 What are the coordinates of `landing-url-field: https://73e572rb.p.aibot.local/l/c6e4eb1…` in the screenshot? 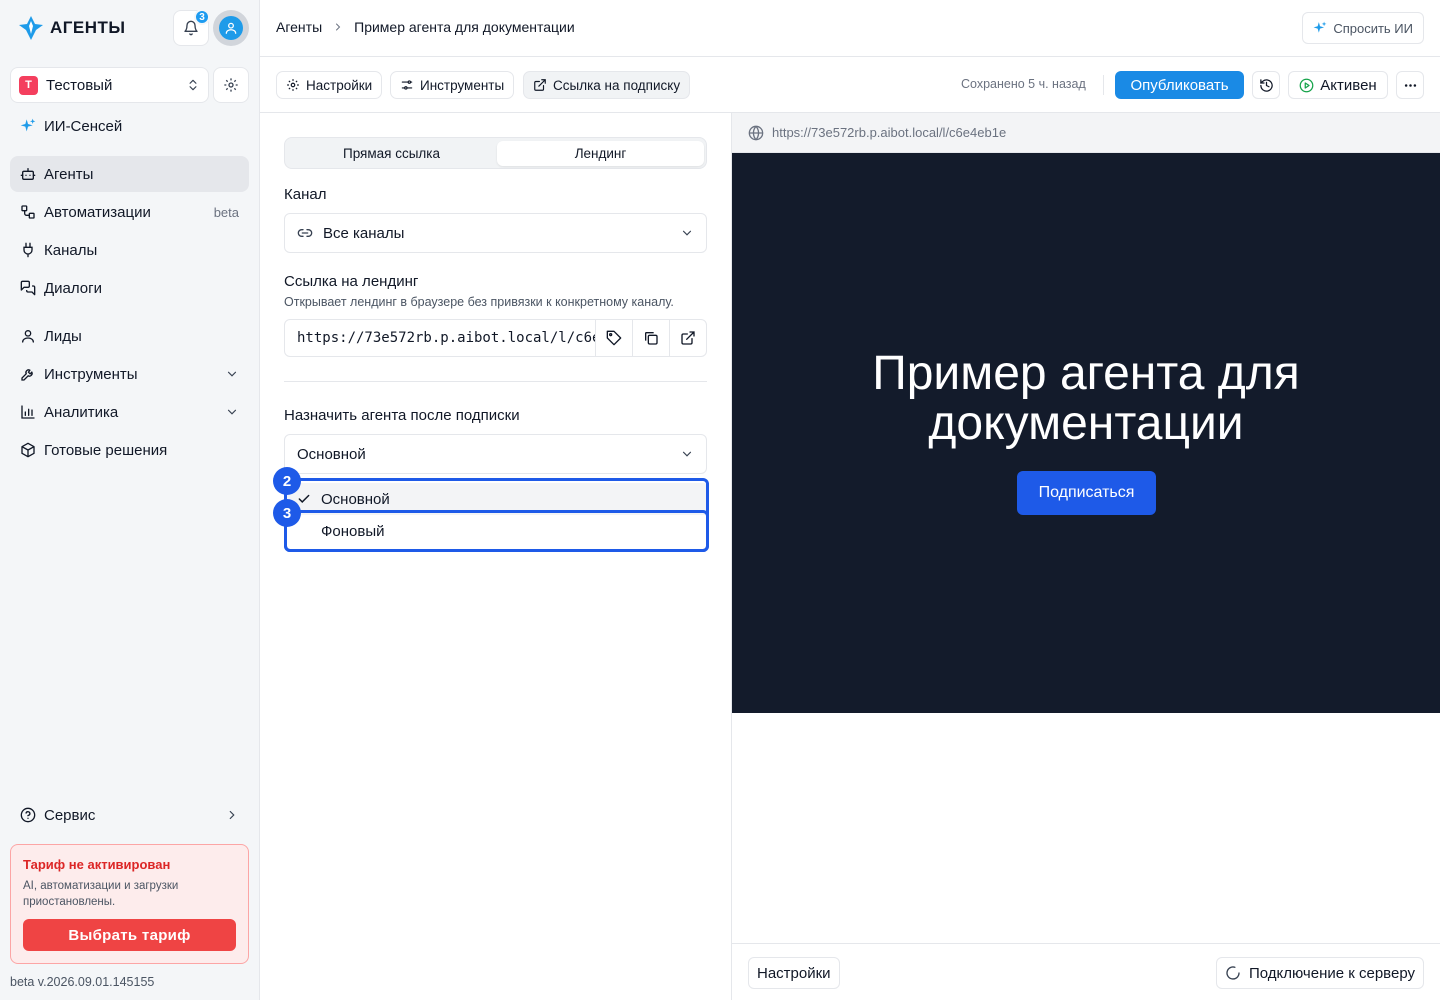 It's located at (495, 338).